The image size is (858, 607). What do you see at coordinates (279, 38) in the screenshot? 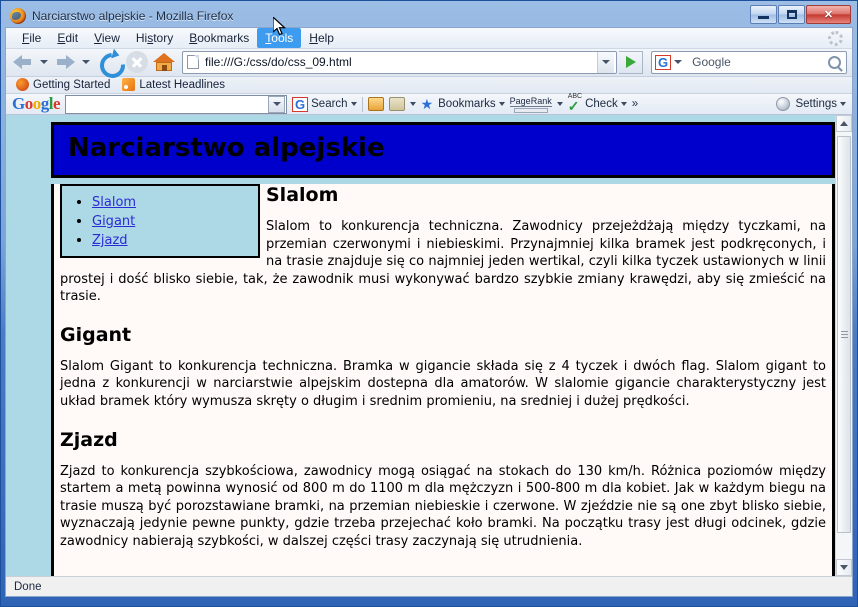
I see `menu-tools: Tools` at bounding box center [279, 38].